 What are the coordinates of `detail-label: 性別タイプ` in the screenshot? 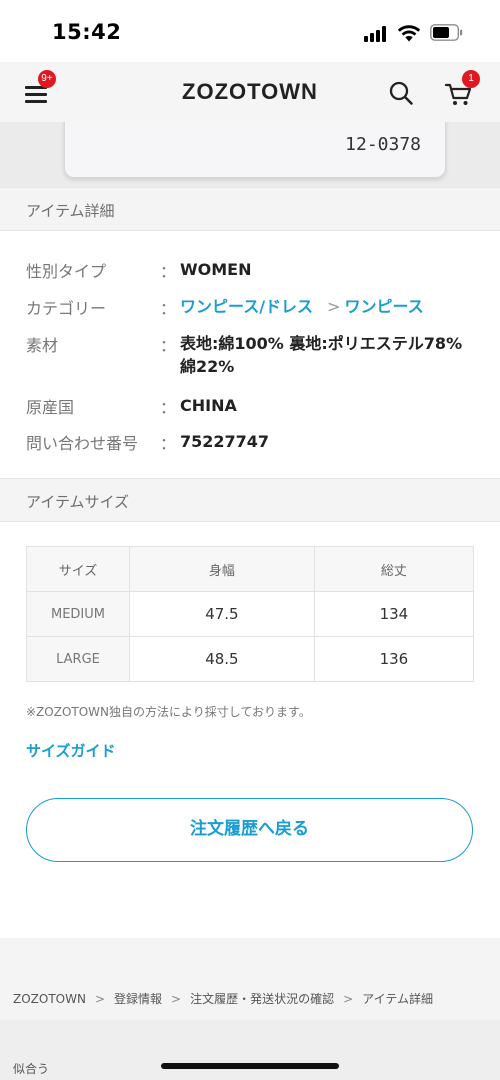 It's located at (66, 271).